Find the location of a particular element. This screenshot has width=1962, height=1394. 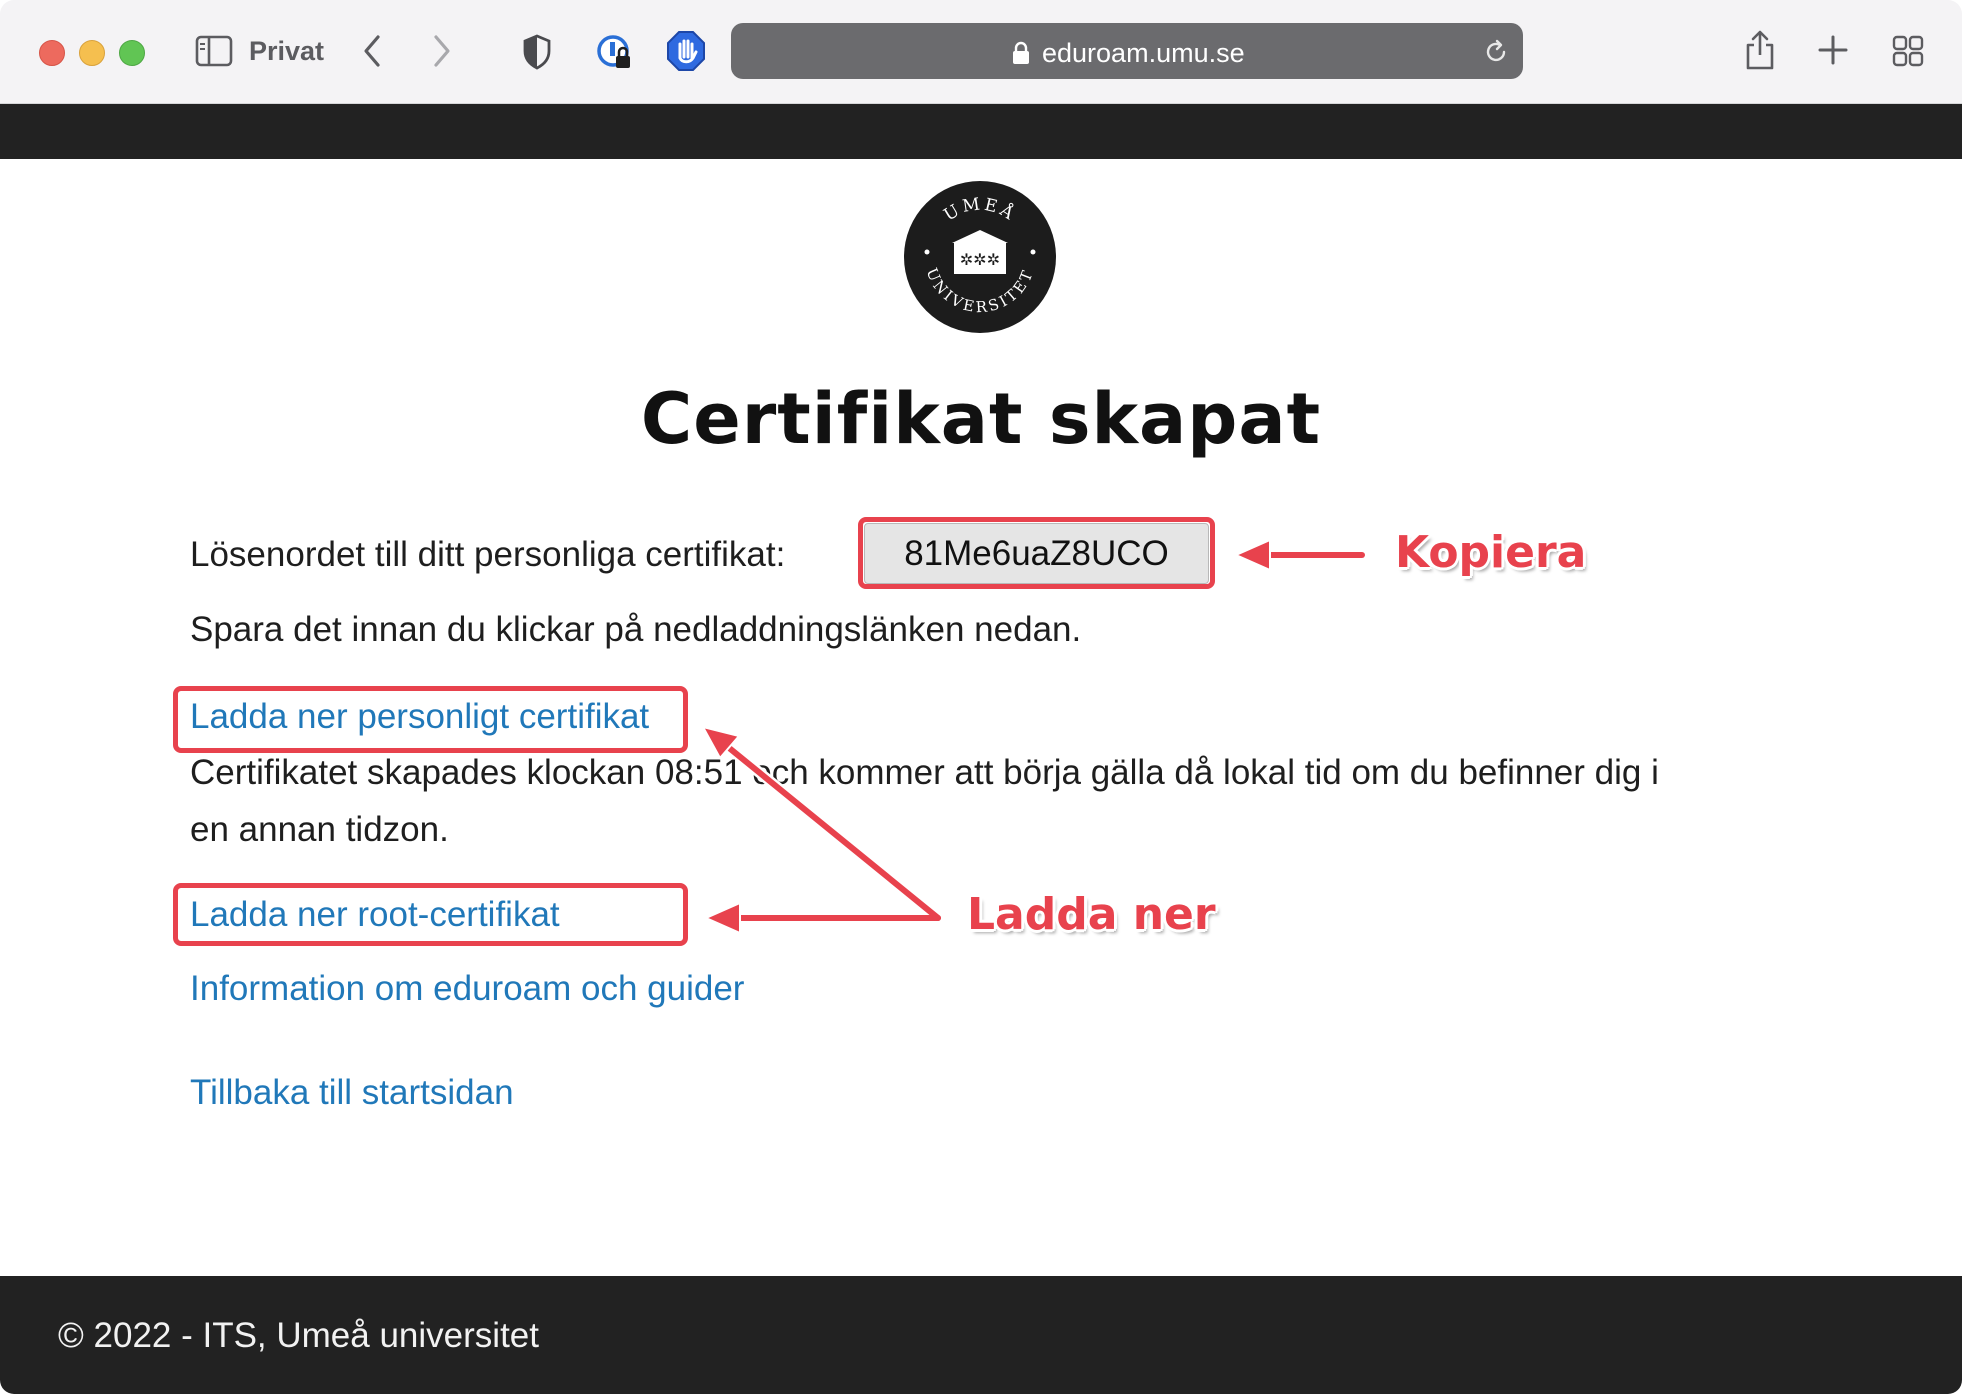

close-window-button is located at coordinates (52, 53).